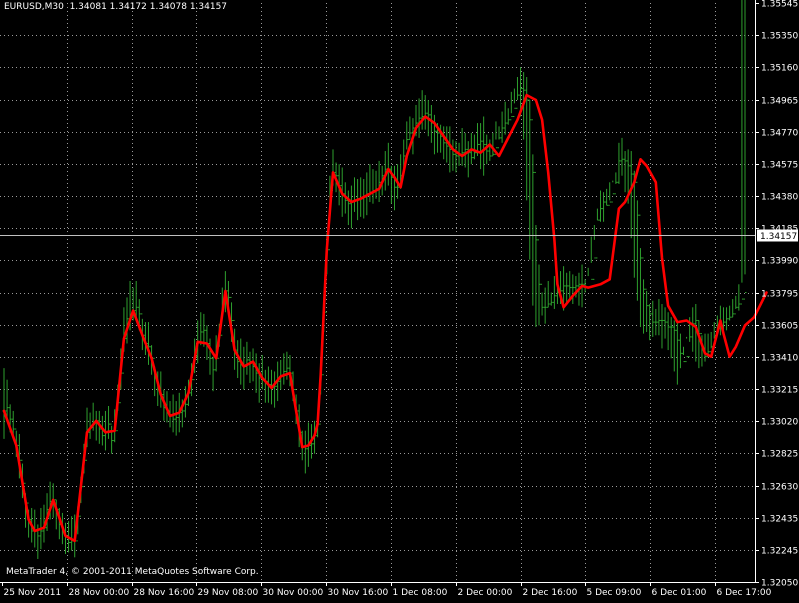  I want to click on symbol-name: EURUSD,M30, so click(34, 7).